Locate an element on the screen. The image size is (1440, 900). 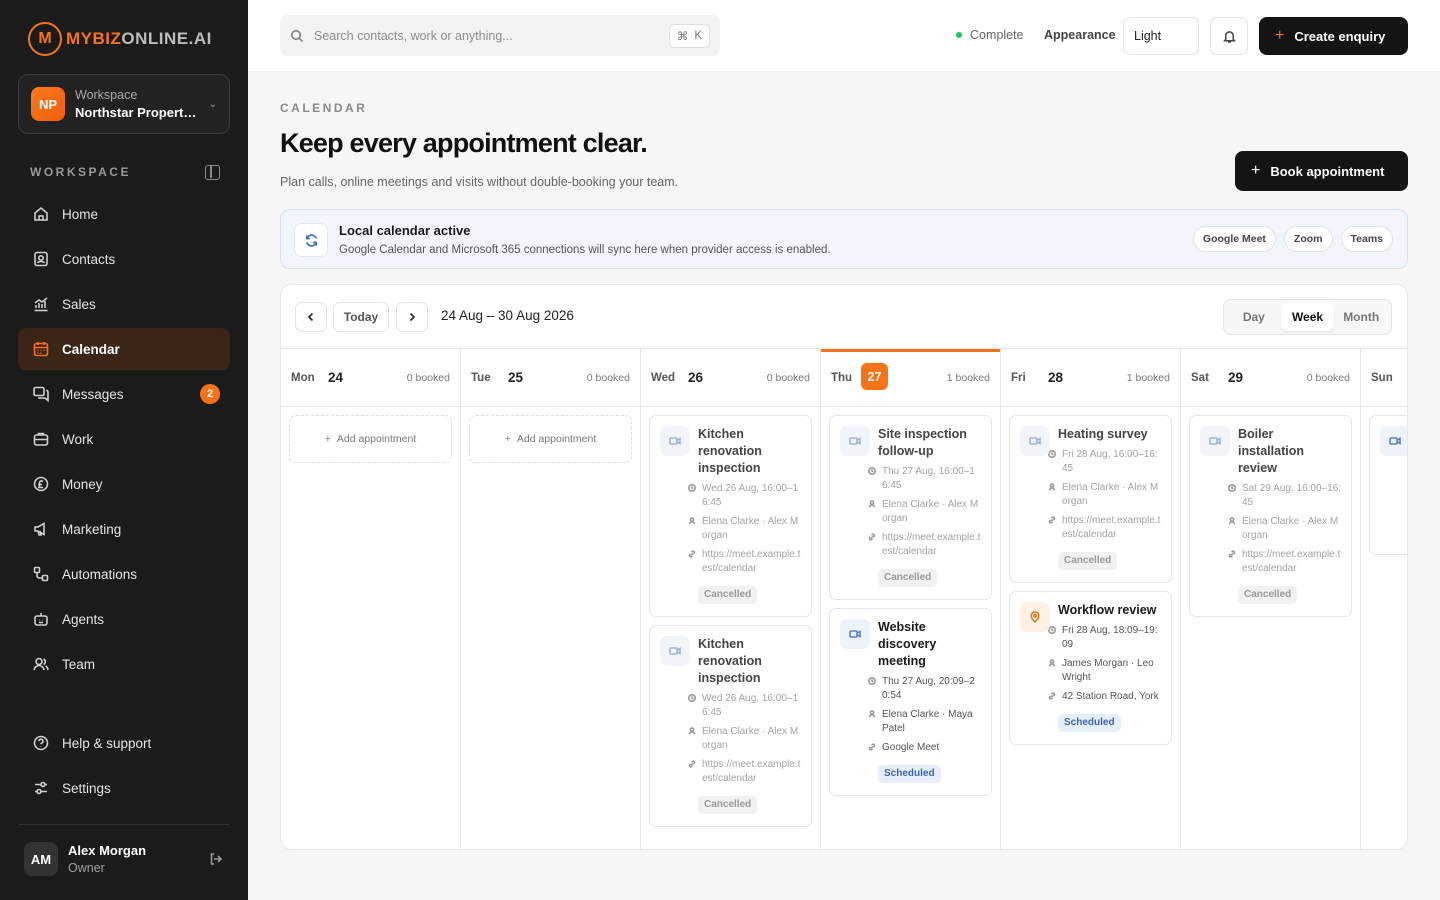
sync-icon is located at coordinates (311, 240).